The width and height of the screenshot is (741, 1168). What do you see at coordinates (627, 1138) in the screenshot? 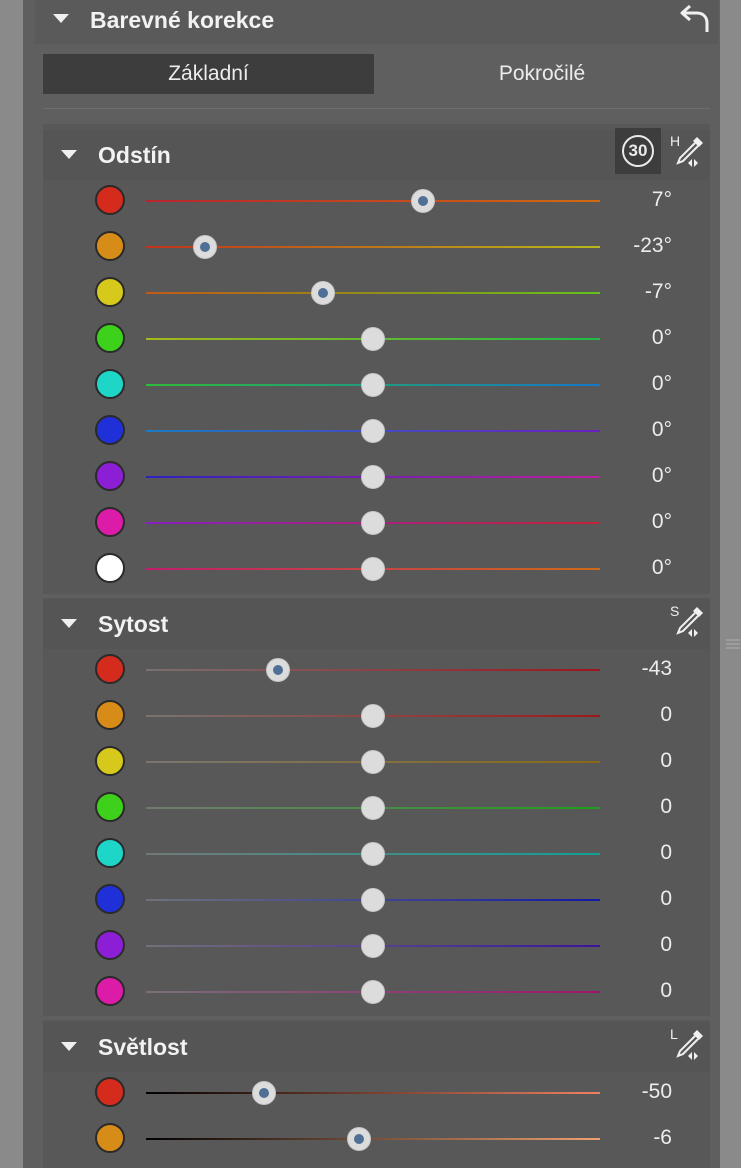
I see `lightness-value: -6` at bounding box center [627, 1138].